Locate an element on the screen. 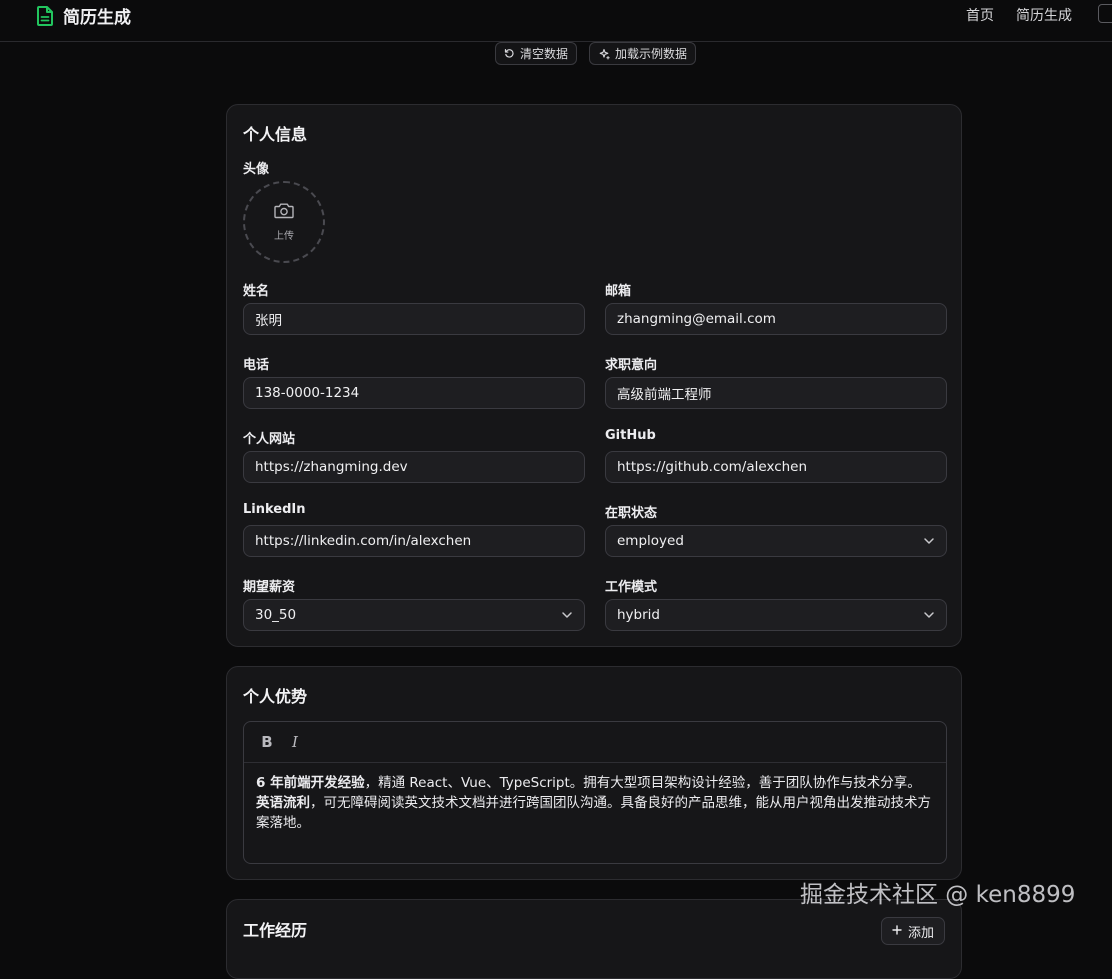 This screenshot has height=979, width=1112. avatar-upload: 上传 is located at coordinates (284, 222).